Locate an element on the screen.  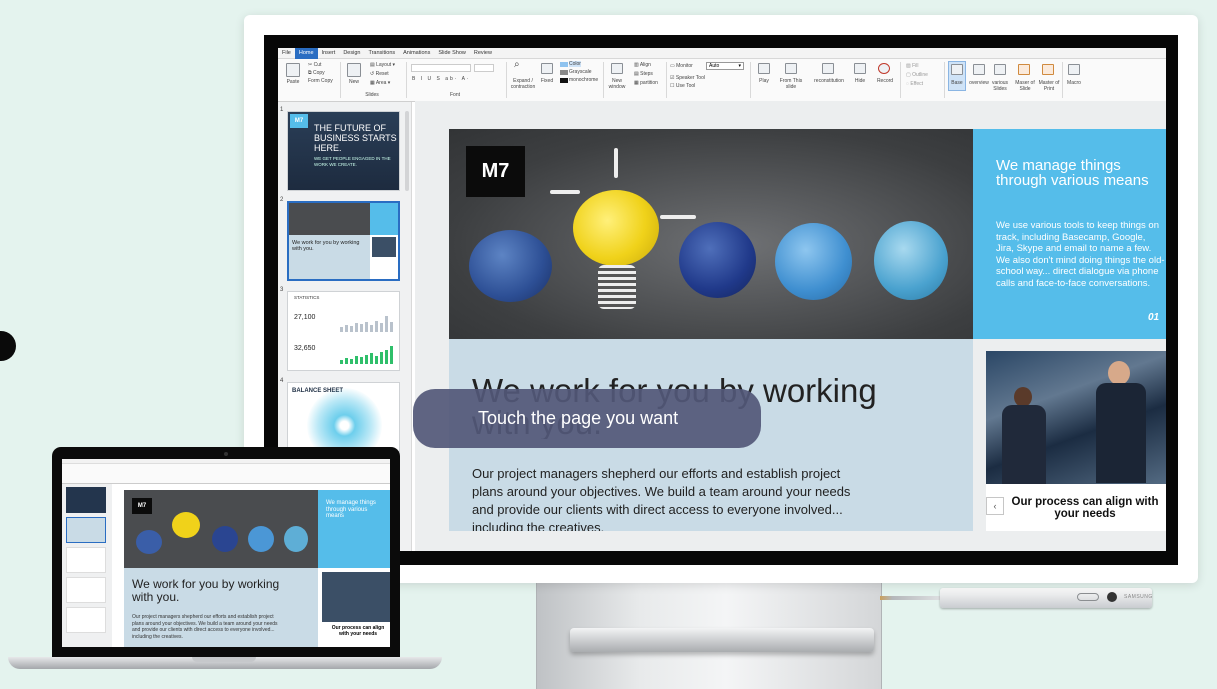
various-slides-icon is located at coordinates (1000, 69).